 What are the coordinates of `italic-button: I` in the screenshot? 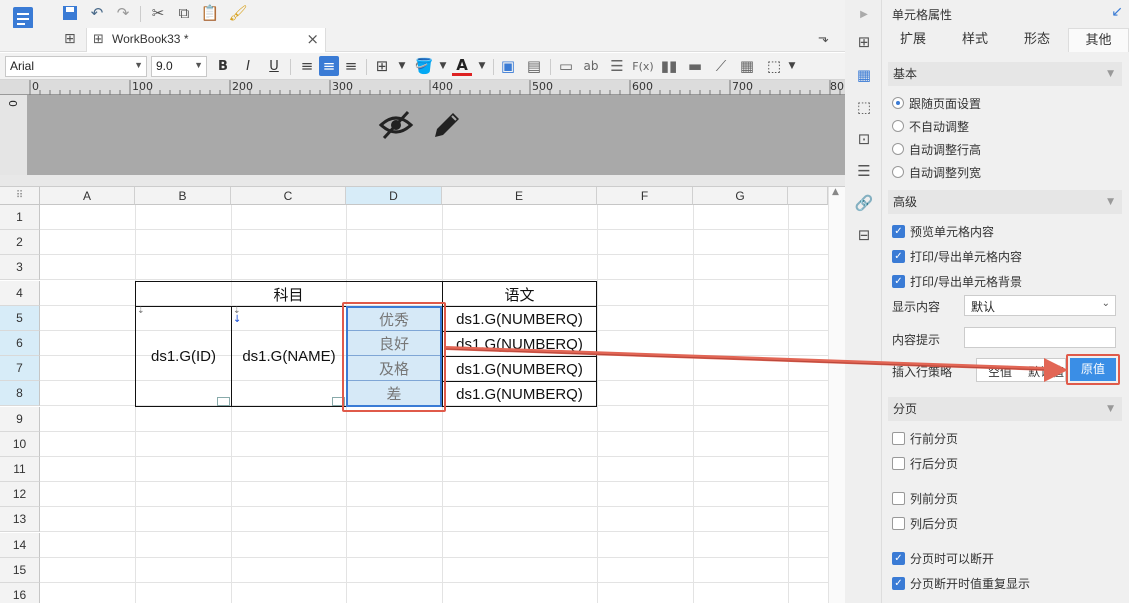 It's located at (248, 66).